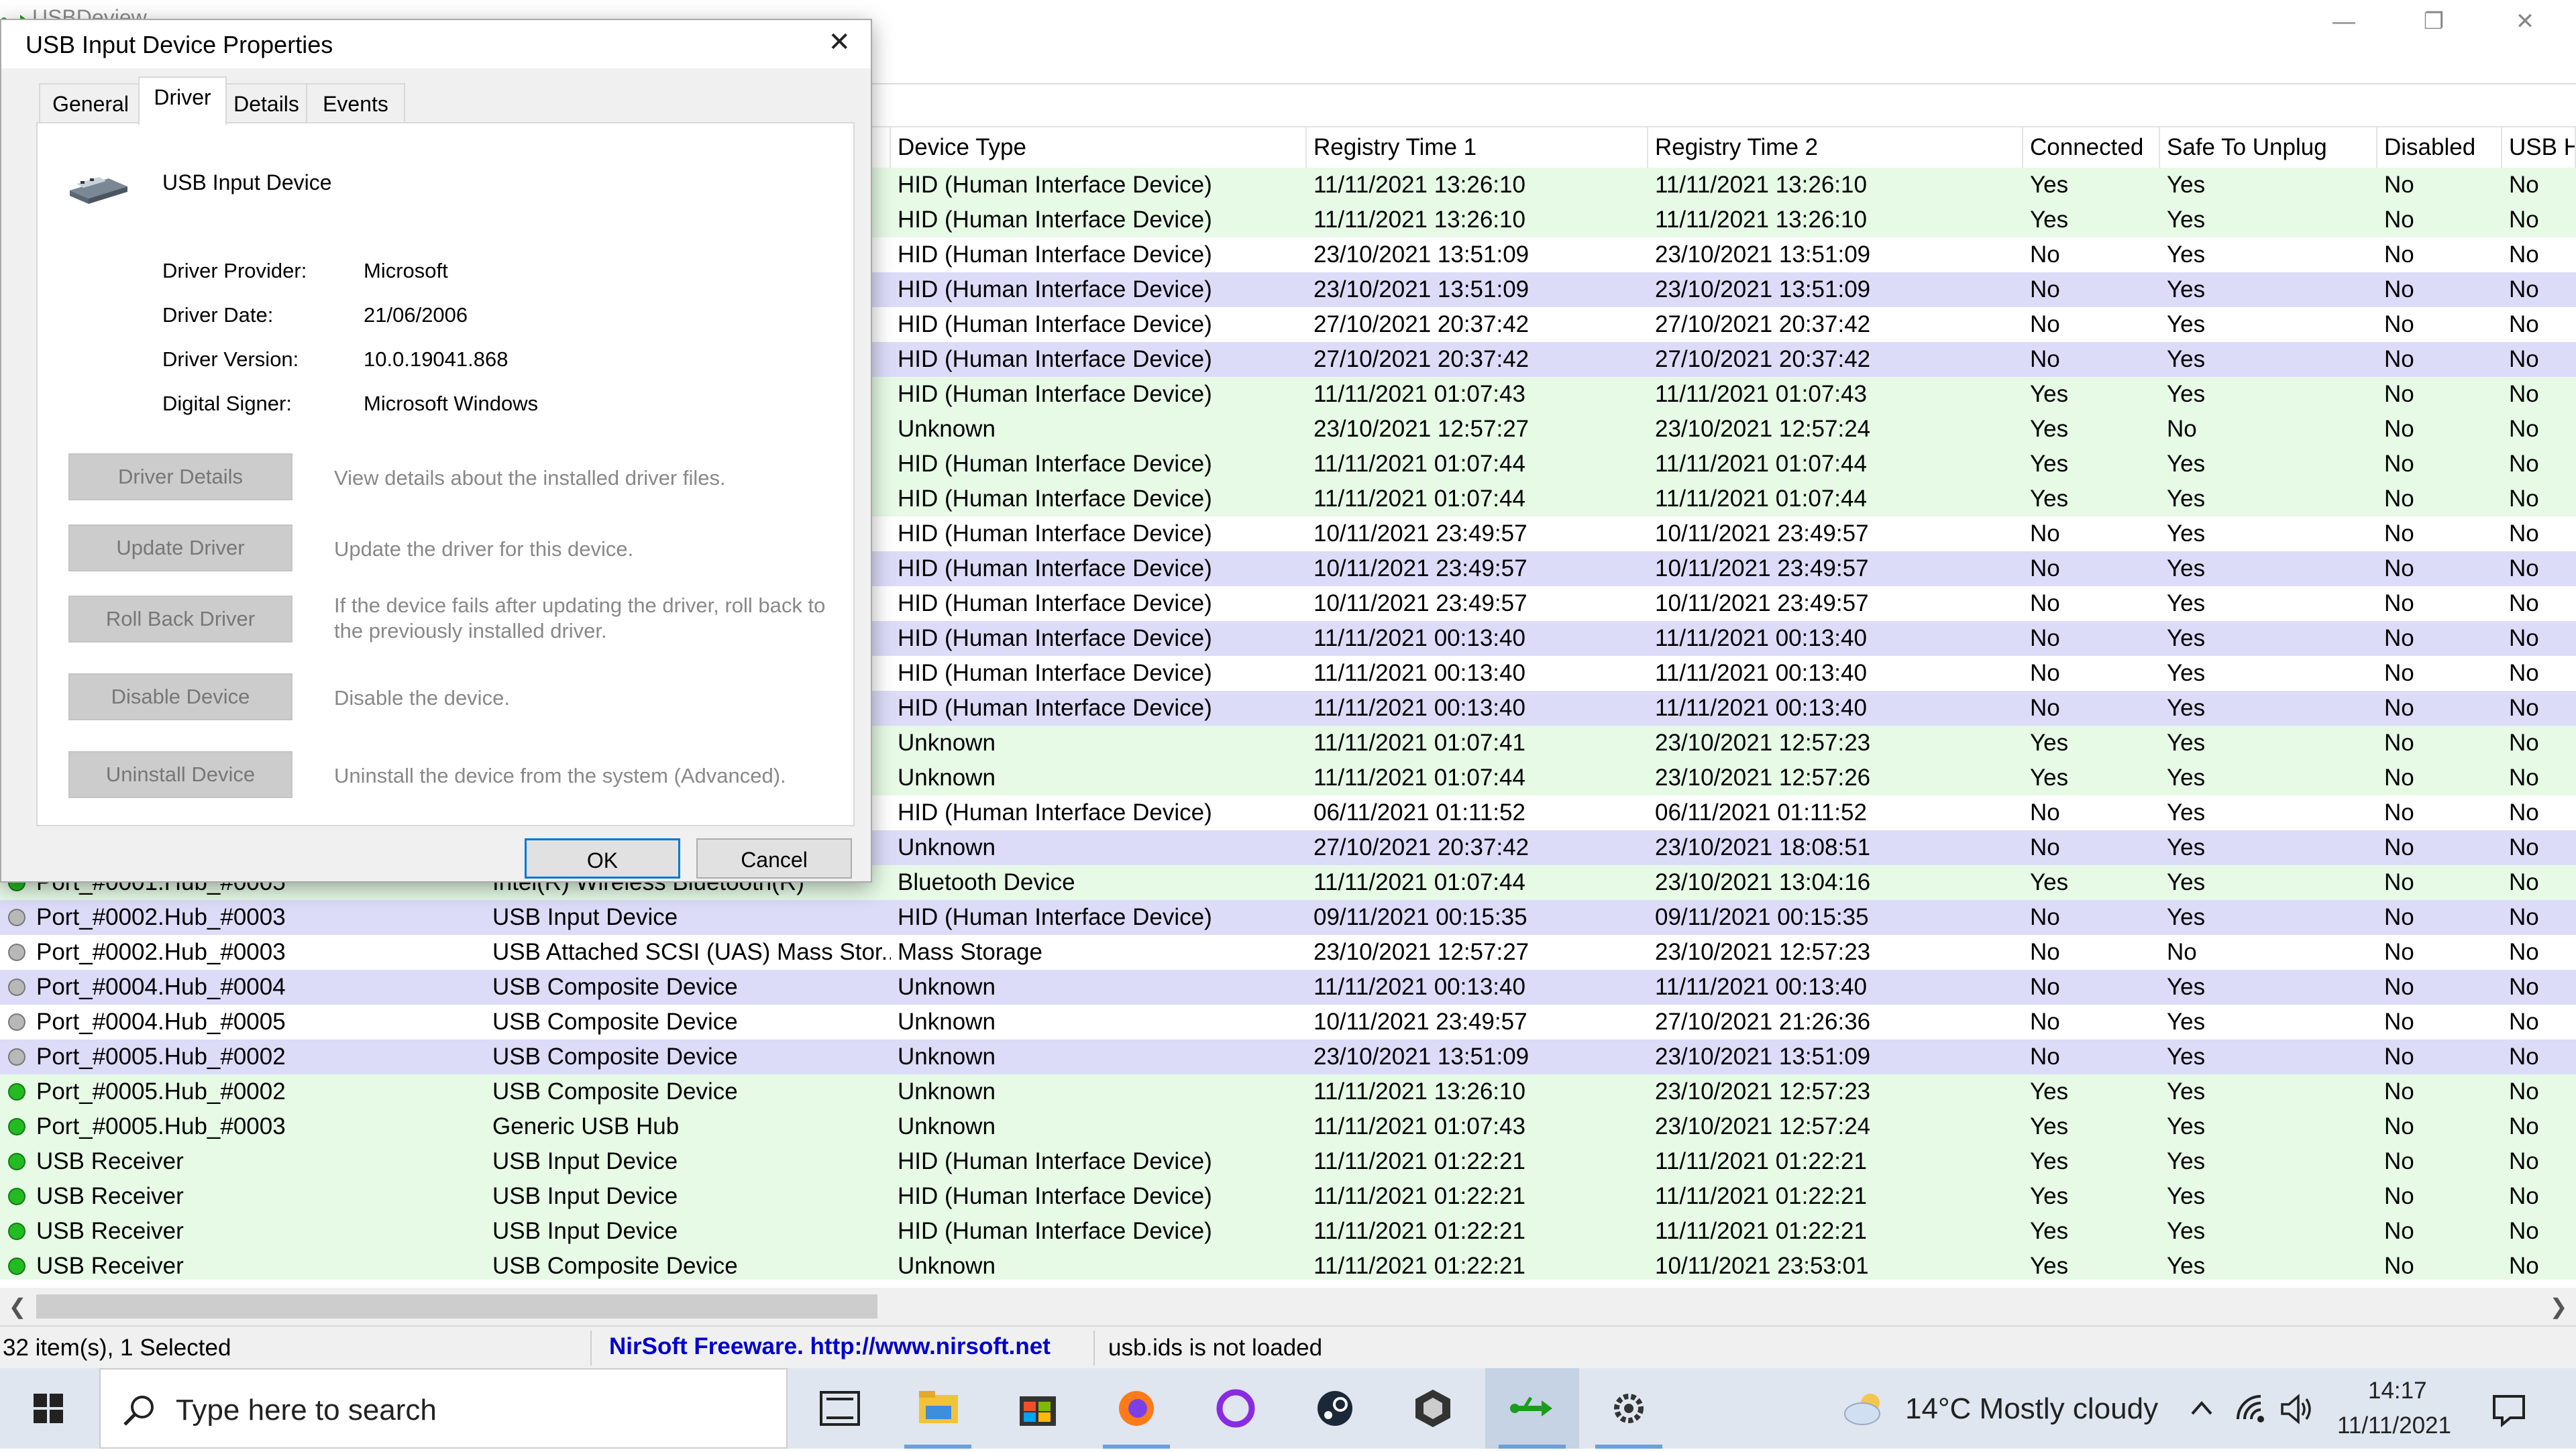 Image resolution: width=2576 pixels, height=1452 pixels. What do you see at coordinates (2539, 147) in the screenshot?
I see `column-header: USB H` at bounding box center [2539, 147].